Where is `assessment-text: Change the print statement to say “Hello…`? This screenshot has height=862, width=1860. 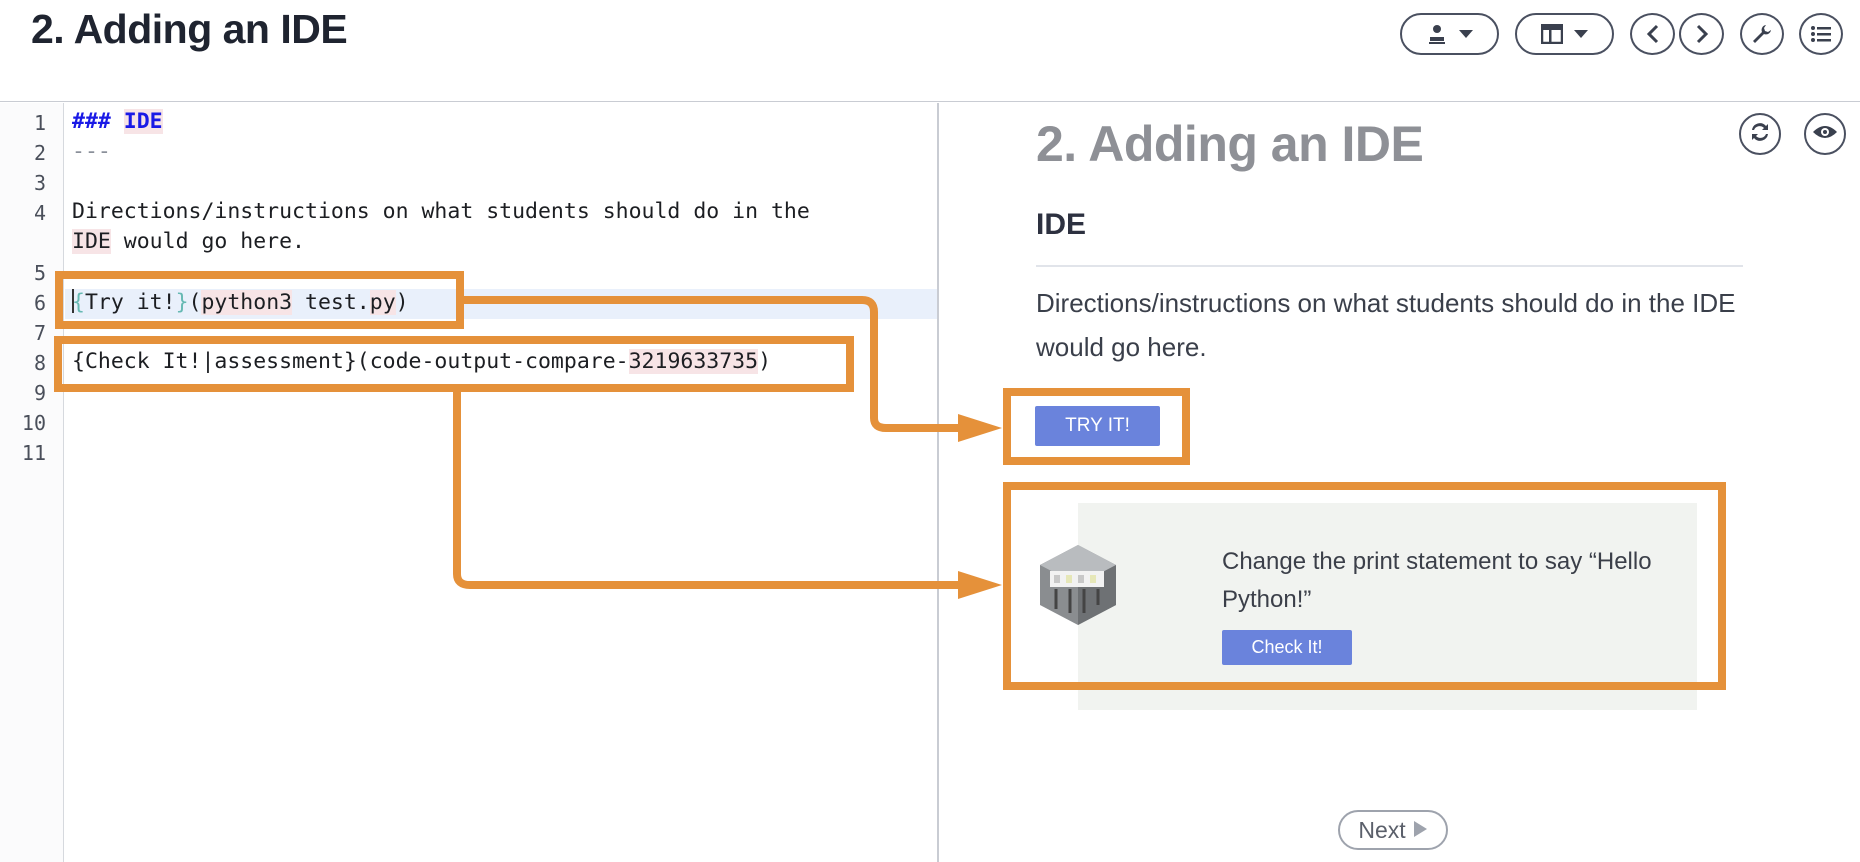
assessment-text: Change the print statement to say “Hello… is located at coordinates (1437, 580).